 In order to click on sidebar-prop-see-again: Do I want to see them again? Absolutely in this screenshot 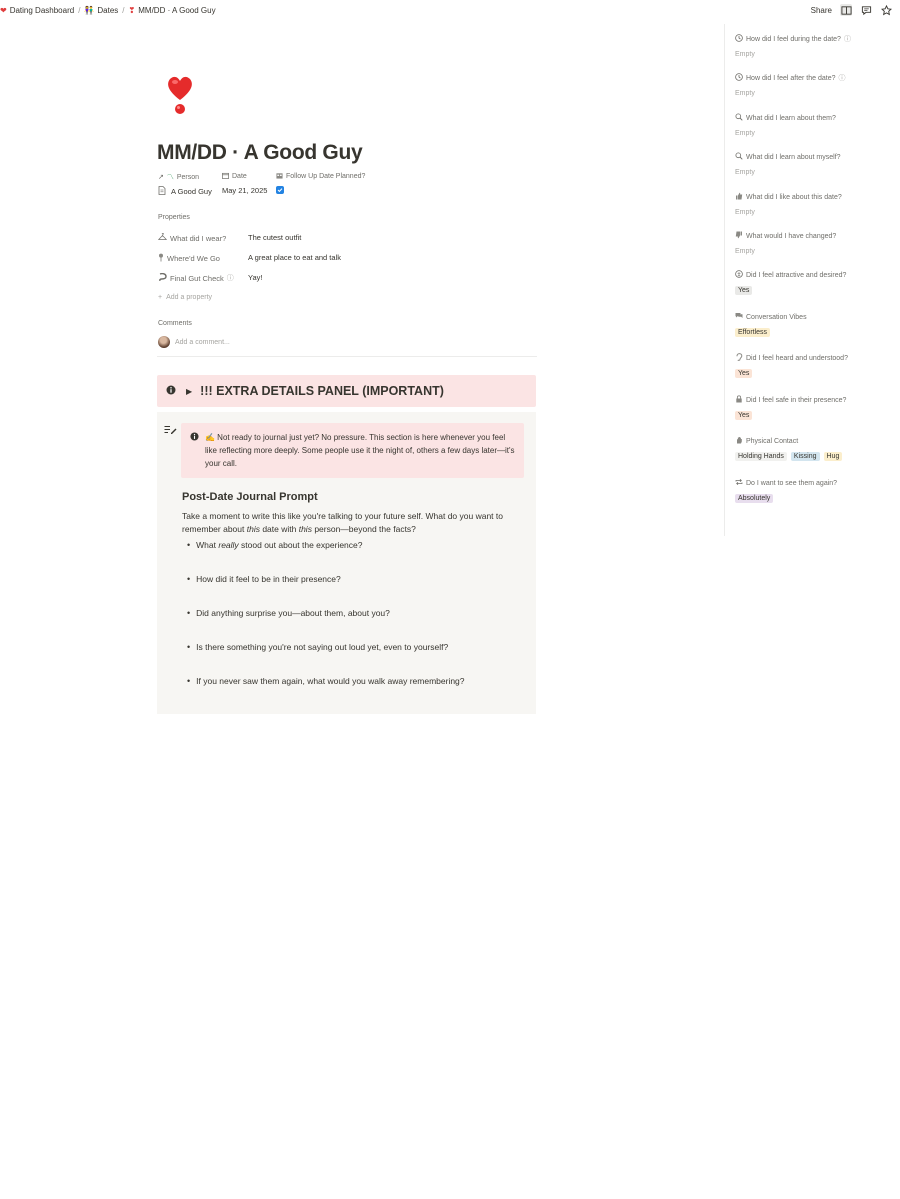, I will do `click(815, 490)`.